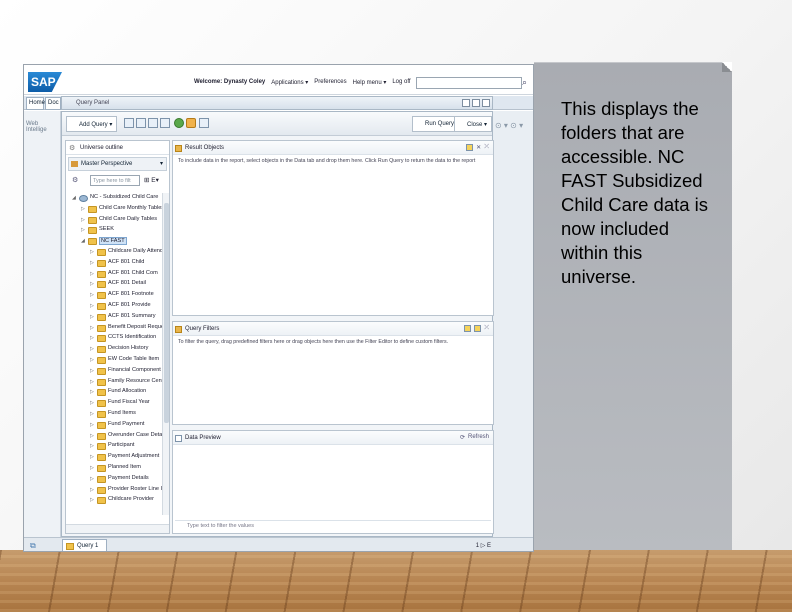 The height and width of the screenshot is (612, 792). I want to click on tree-item: ▷ SEEK, so click(114, 230).